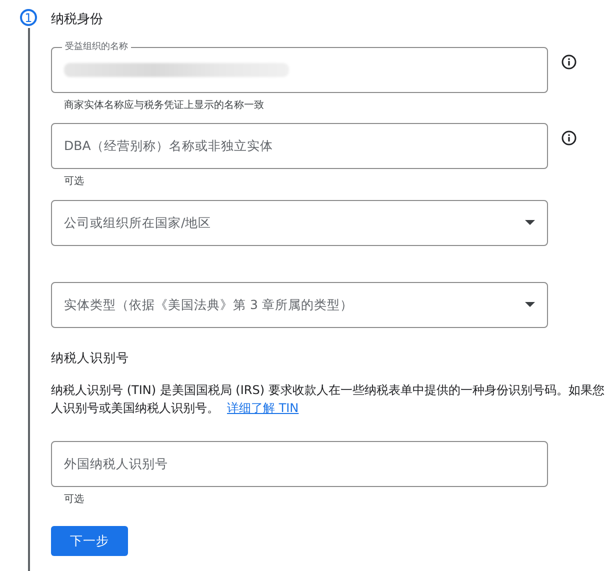  I want to click on section-heading: 纳税人识别号, so click(90, 358).